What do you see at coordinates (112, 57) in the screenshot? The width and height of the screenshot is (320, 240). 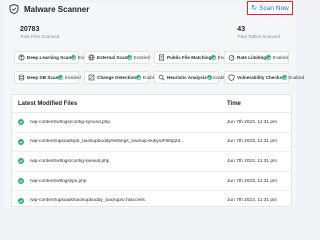 I see `feature-name: External Scan` at bounding box center [112, 57].